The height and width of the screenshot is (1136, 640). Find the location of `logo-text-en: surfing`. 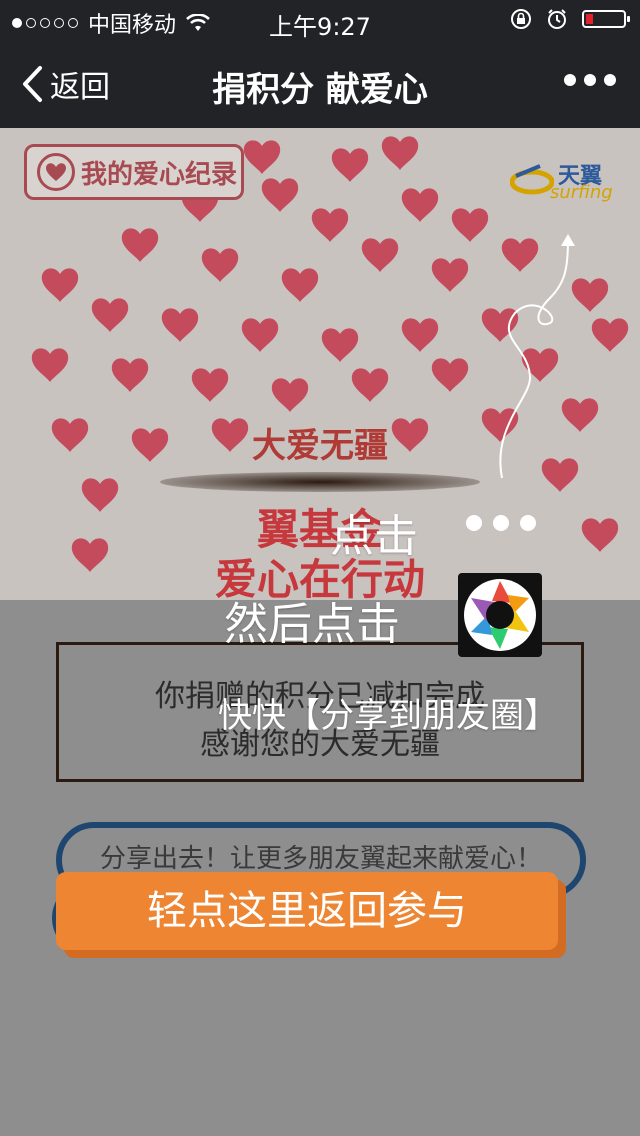

logo-text-en: surfing is located at coordinates (581, 192).